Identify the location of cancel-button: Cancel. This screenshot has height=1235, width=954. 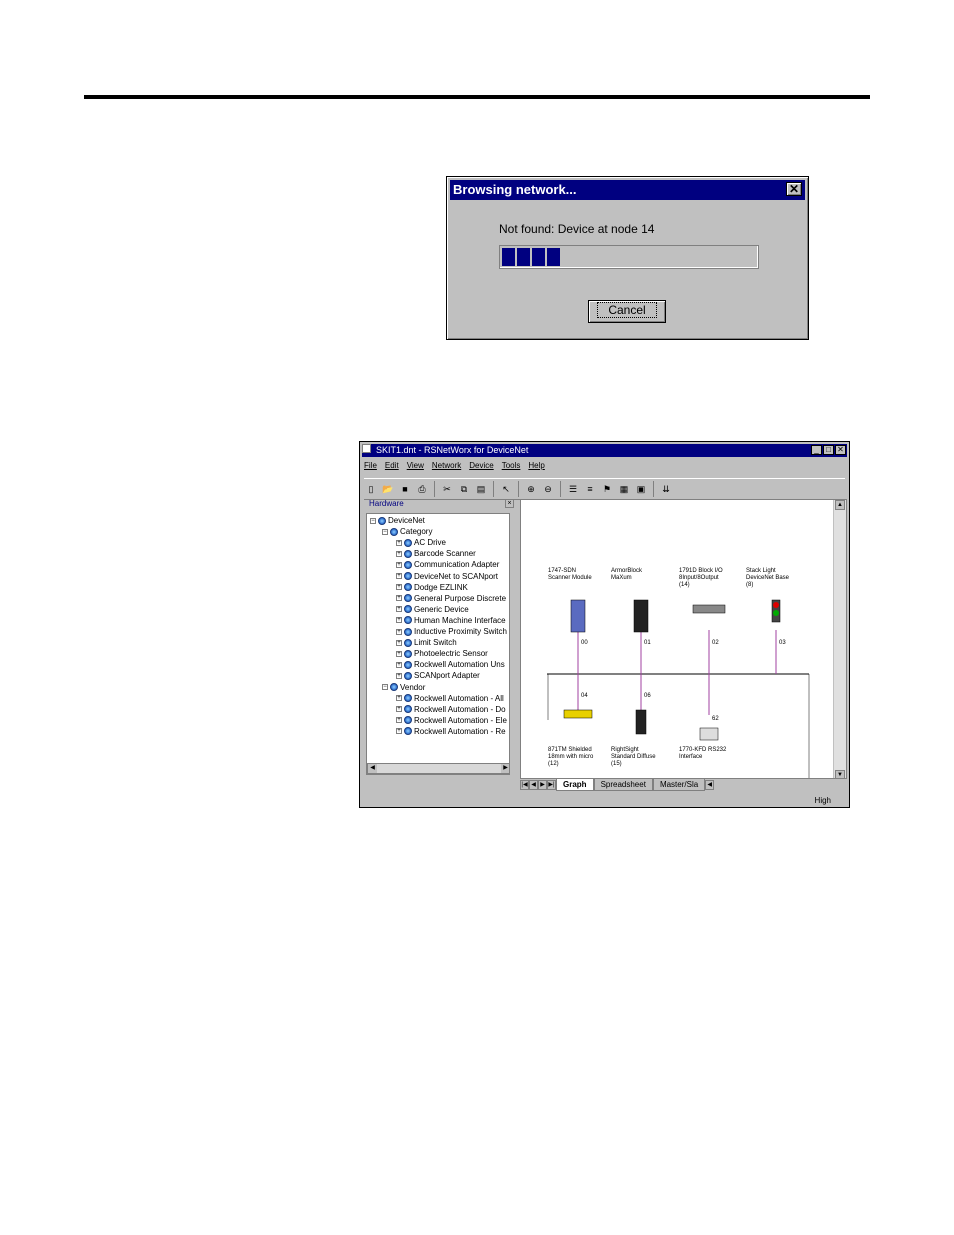
(627, 311).